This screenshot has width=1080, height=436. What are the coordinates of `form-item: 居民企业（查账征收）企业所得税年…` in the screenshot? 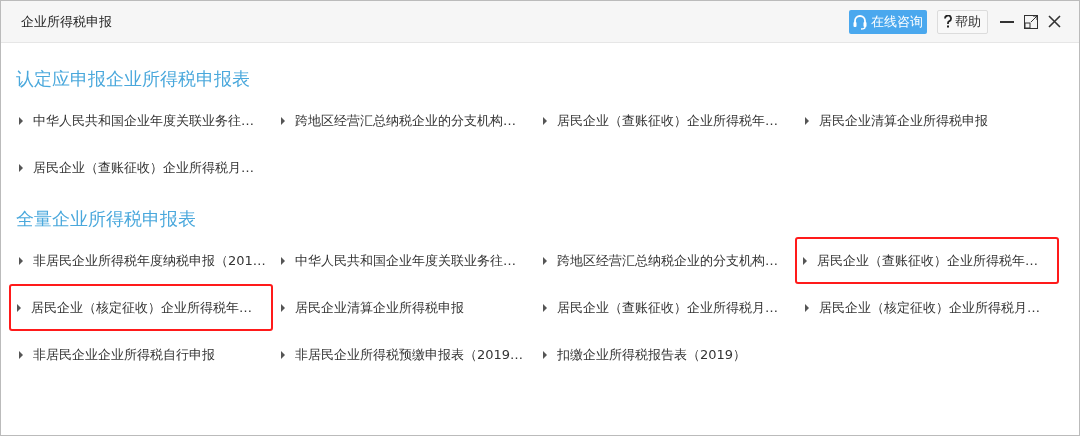 It's located at (666, 120).